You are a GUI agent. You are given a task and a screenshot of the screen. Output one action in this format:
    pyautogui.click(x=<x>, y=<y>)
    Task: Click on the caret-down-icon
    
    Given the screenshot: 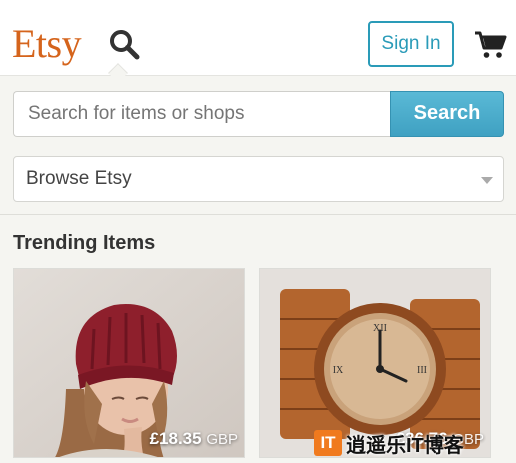 What is the action you would take?
    pyautogui.click(x=487, y=180)
    